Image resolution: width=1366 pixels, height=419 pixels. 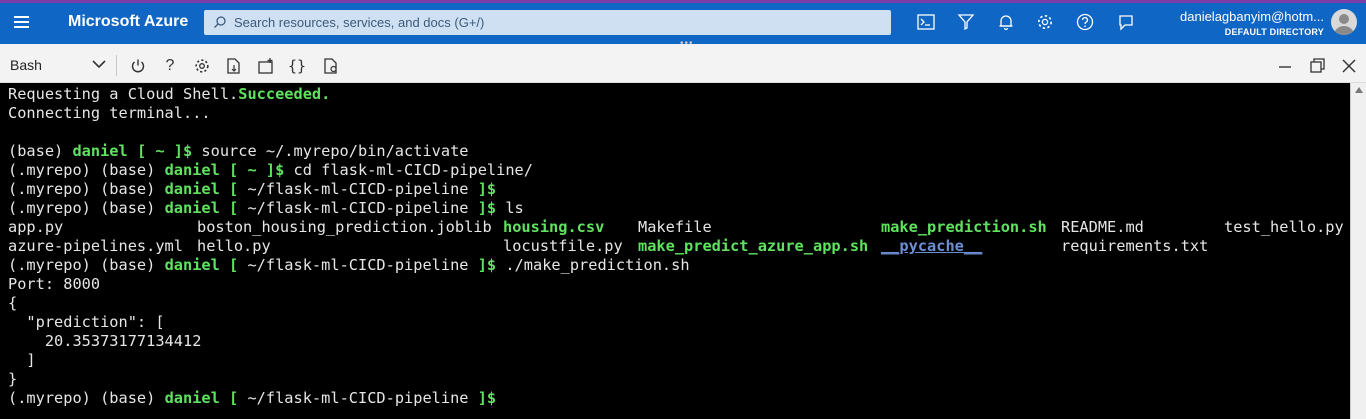 What do you see at coordinates (169, 94) in the screenshot?
I see `terminal-line: Requesting a Cloud Shell.Succeeded.` at bounding box center [169, 94].